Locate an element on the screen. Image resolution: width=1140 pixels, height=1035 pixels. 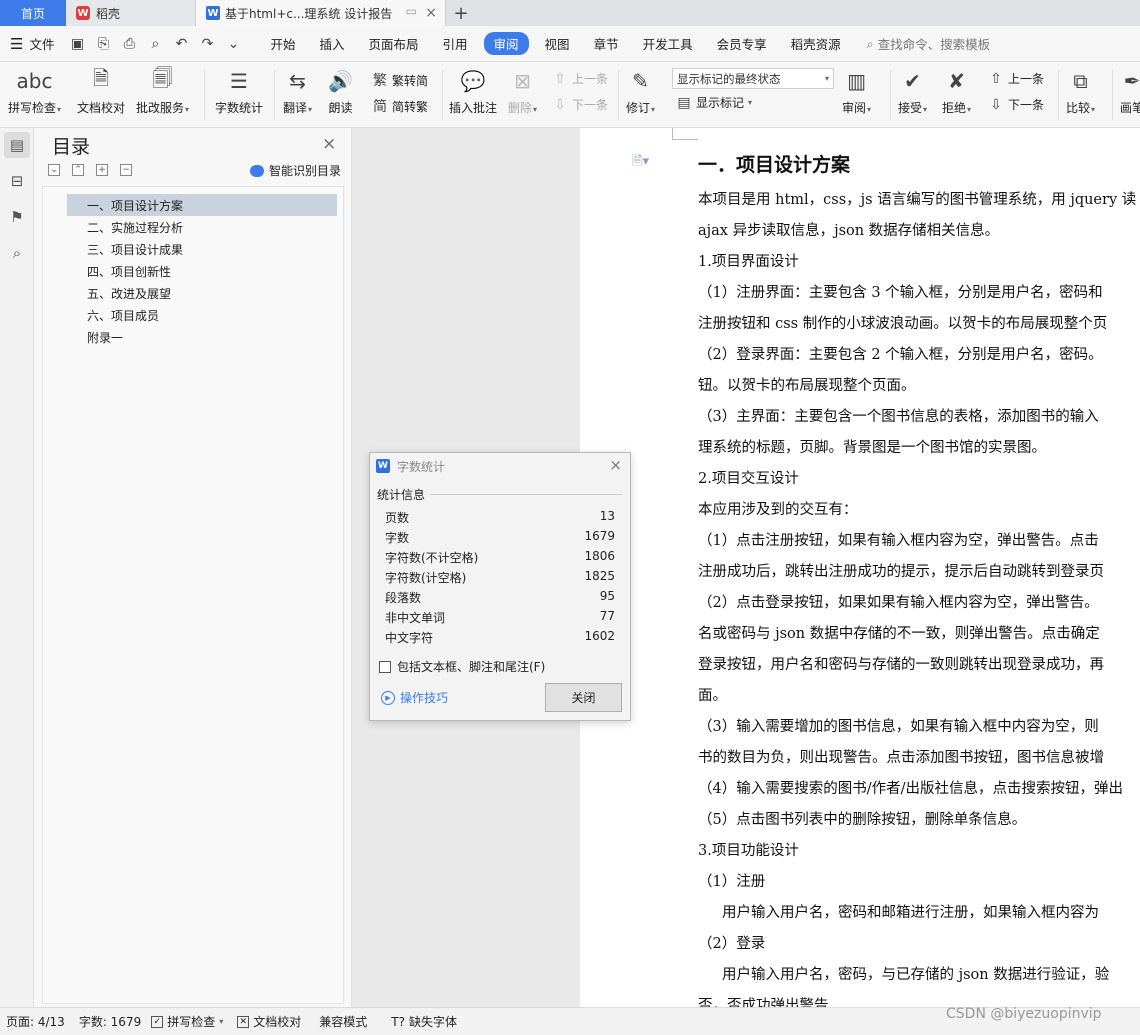
document-line: 登录按钮，用户名和密码与存储的一致则跳转出现登录成功，再 is located at coordinates (901, 665).